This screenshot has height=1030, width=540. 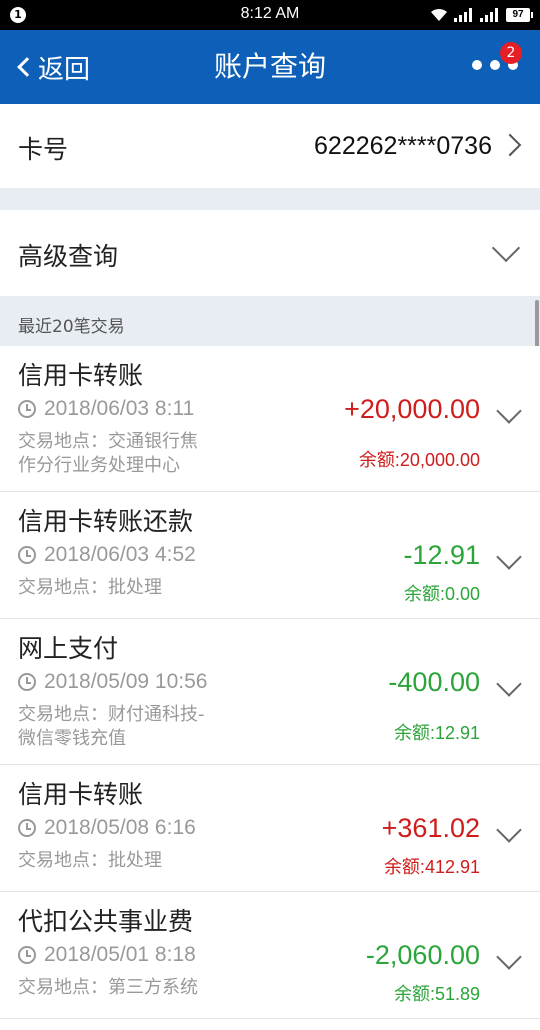 I want to click on transaction-title: 代扣公共事业费, so click(x=106, y=921).